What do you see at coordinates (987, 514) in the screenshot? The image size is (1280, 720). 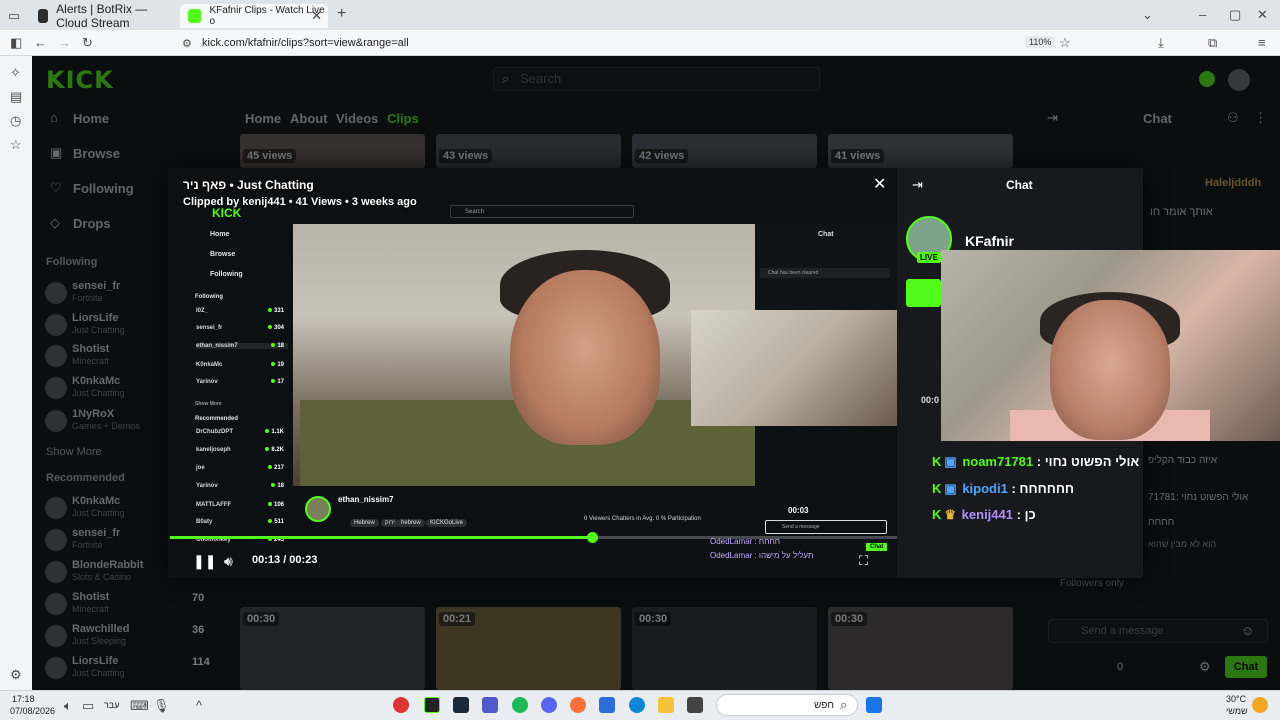 I see `chat-username: kenij441` at bounding box center [987, 514].